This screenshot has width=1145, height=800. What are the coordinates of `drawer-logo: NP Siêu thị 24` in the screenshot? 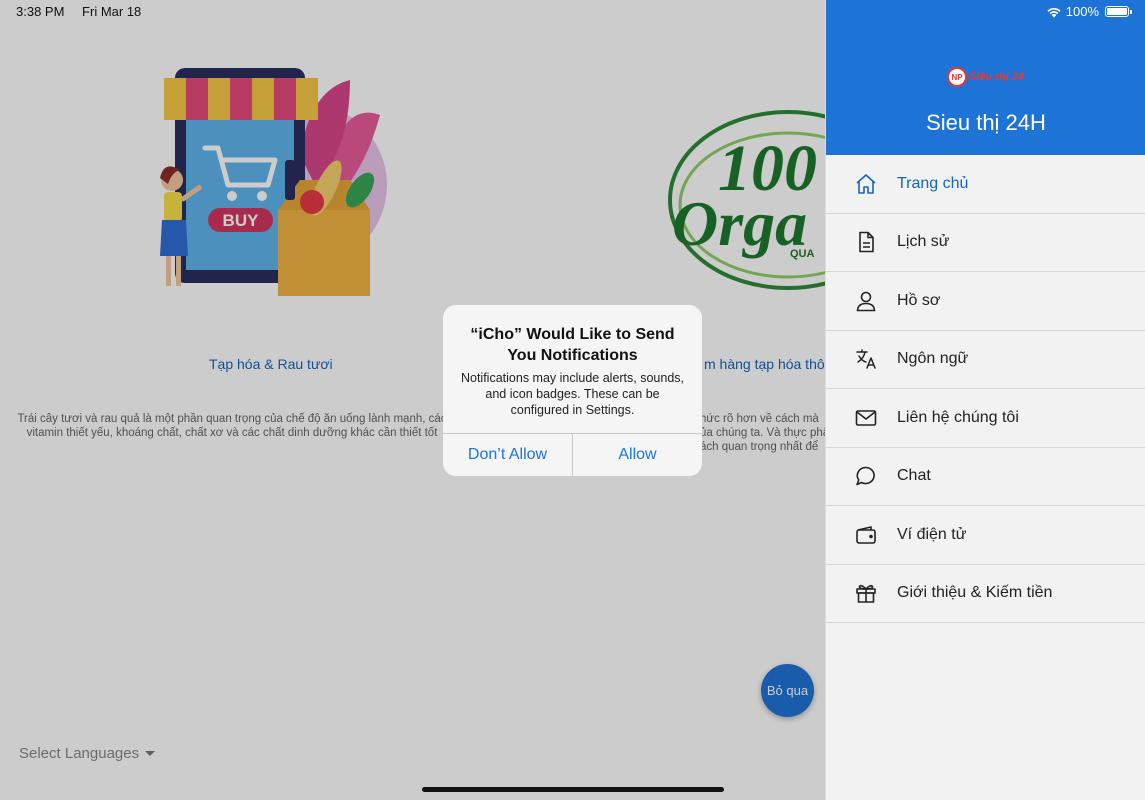 It's located at (986, 77).